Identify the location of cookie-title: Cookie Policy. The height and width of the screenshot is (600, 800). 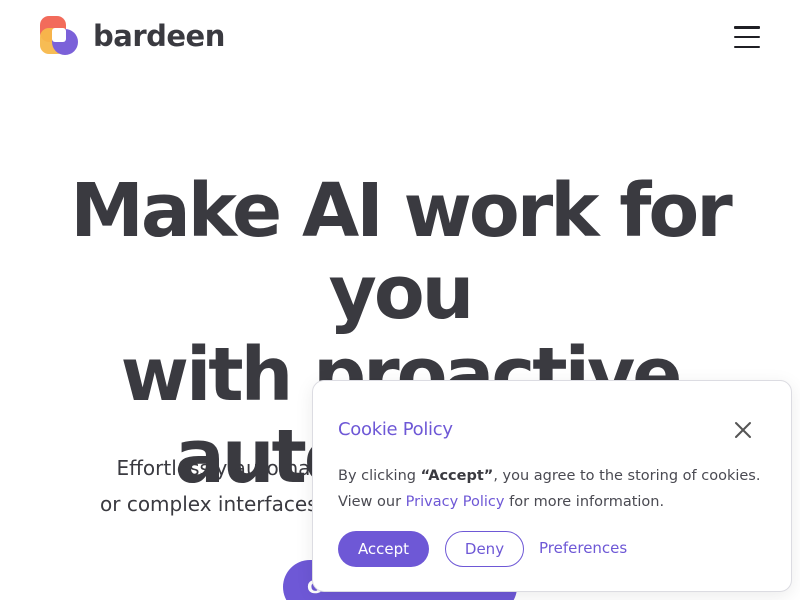
(395, 429).